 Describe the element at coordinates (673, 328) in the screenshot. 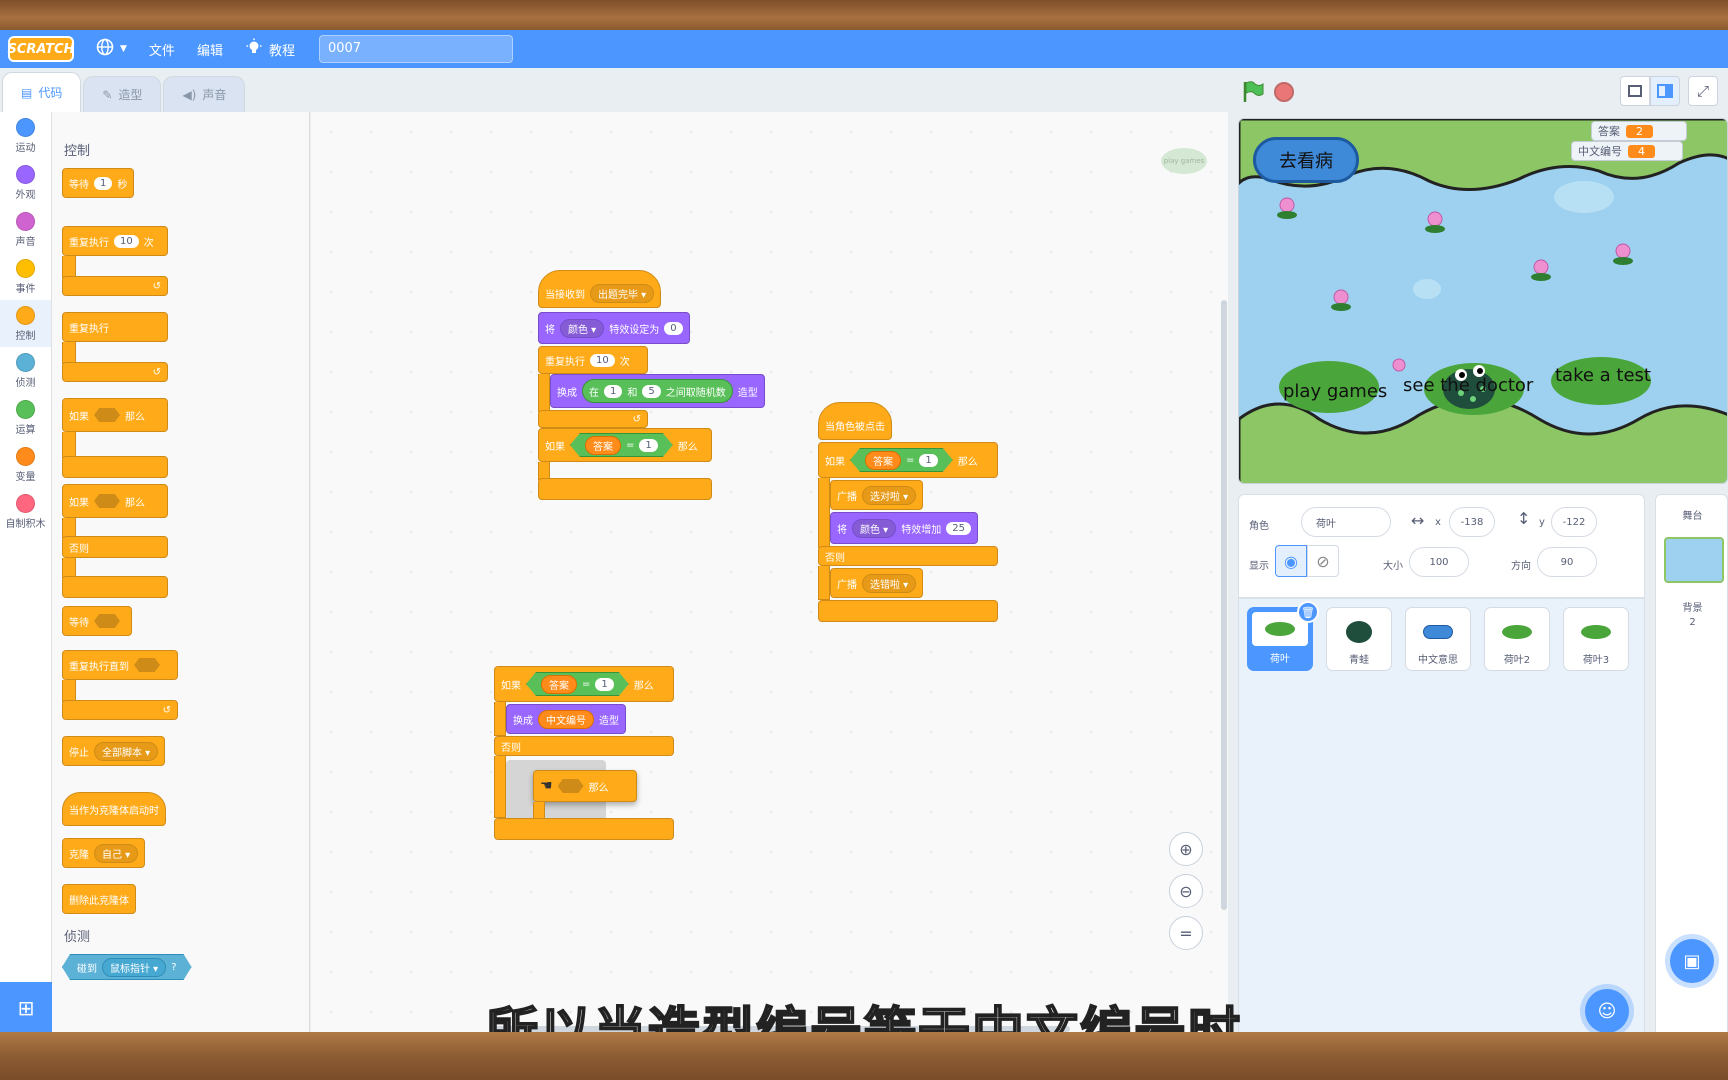

I see `block-input: 0` at that location.